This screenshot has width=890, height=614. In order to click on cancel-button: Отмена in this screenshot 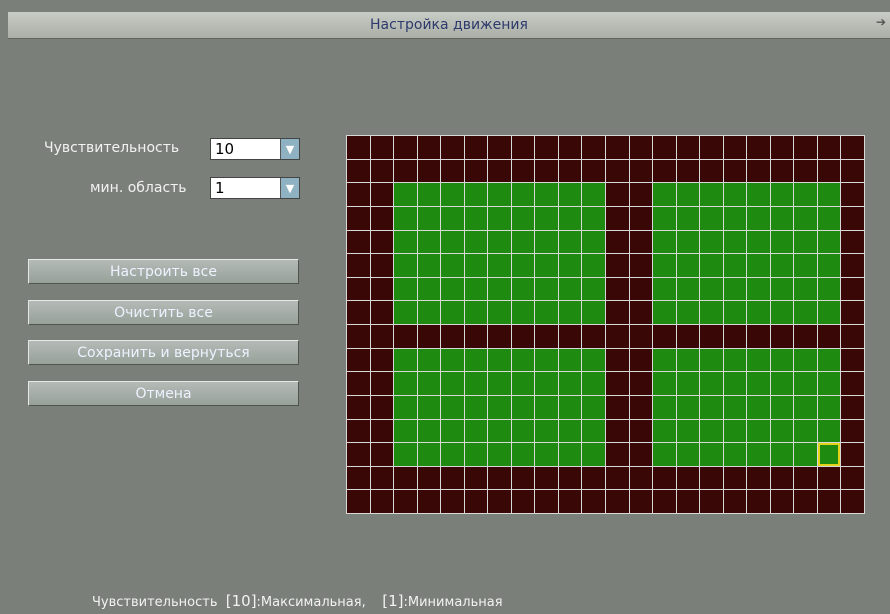, I will do `click(163, 393)`.